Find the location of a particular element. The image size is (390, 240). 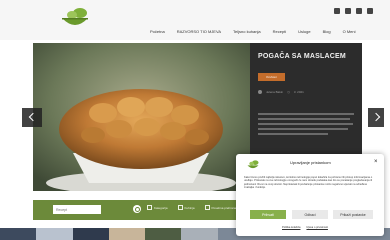

filter-diet: Posebna prehrana is located at coordinates (221, 207).